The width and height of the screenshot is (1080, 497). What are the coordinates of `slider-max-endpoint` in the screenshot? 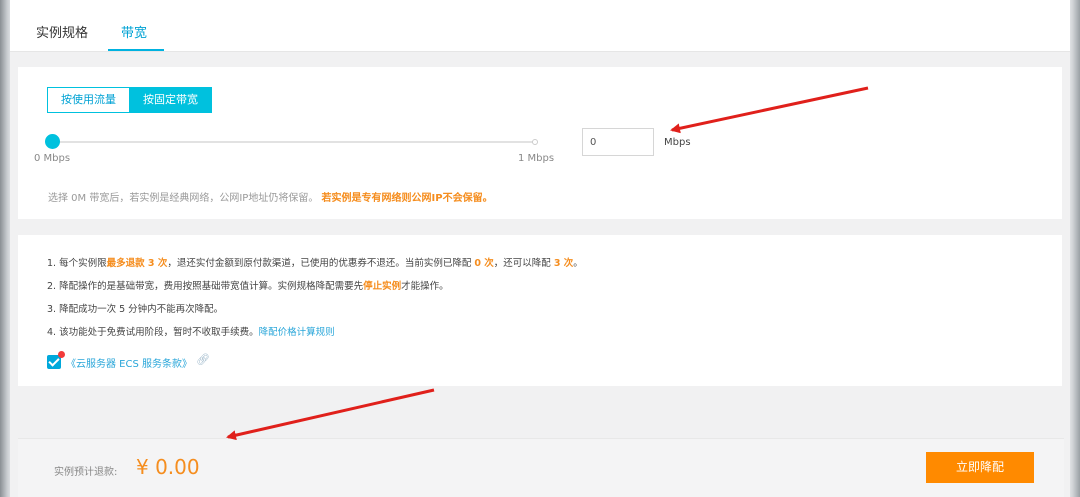 It's located at (535, 142).